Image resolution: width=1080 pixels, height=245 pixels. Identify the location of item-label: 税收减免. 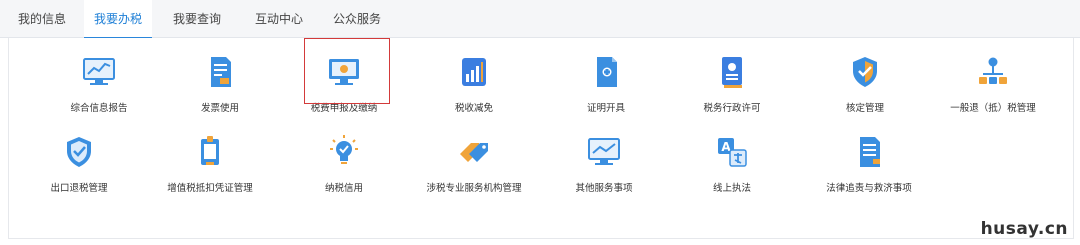
(473, 108).